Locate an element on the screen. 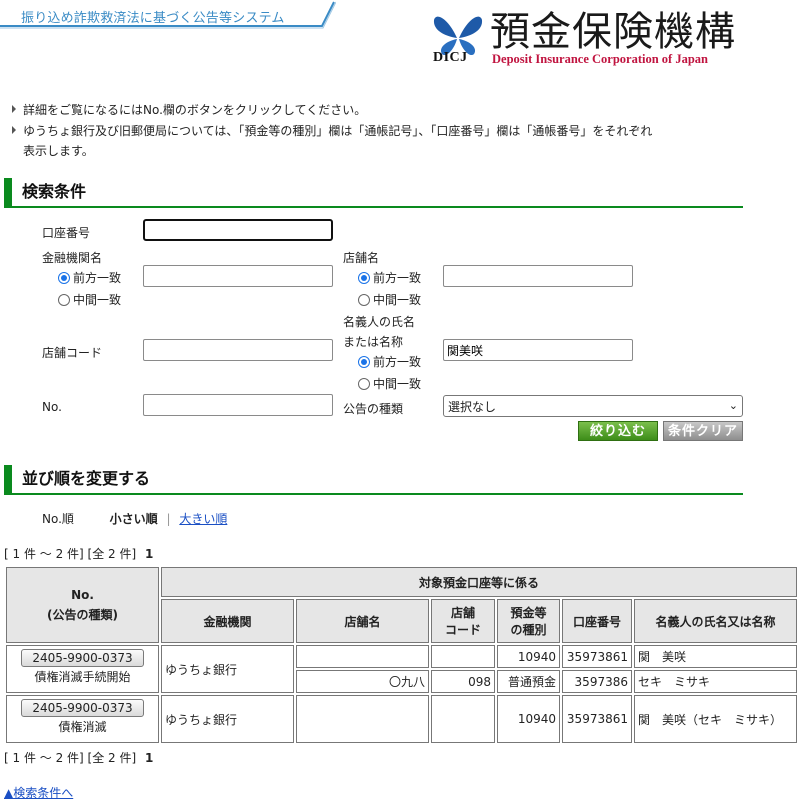 Image resolution: width=807 pixels, height=809 pixels. notice-type-select: 選択なし ⌄ is located at coordinates (593, 406).